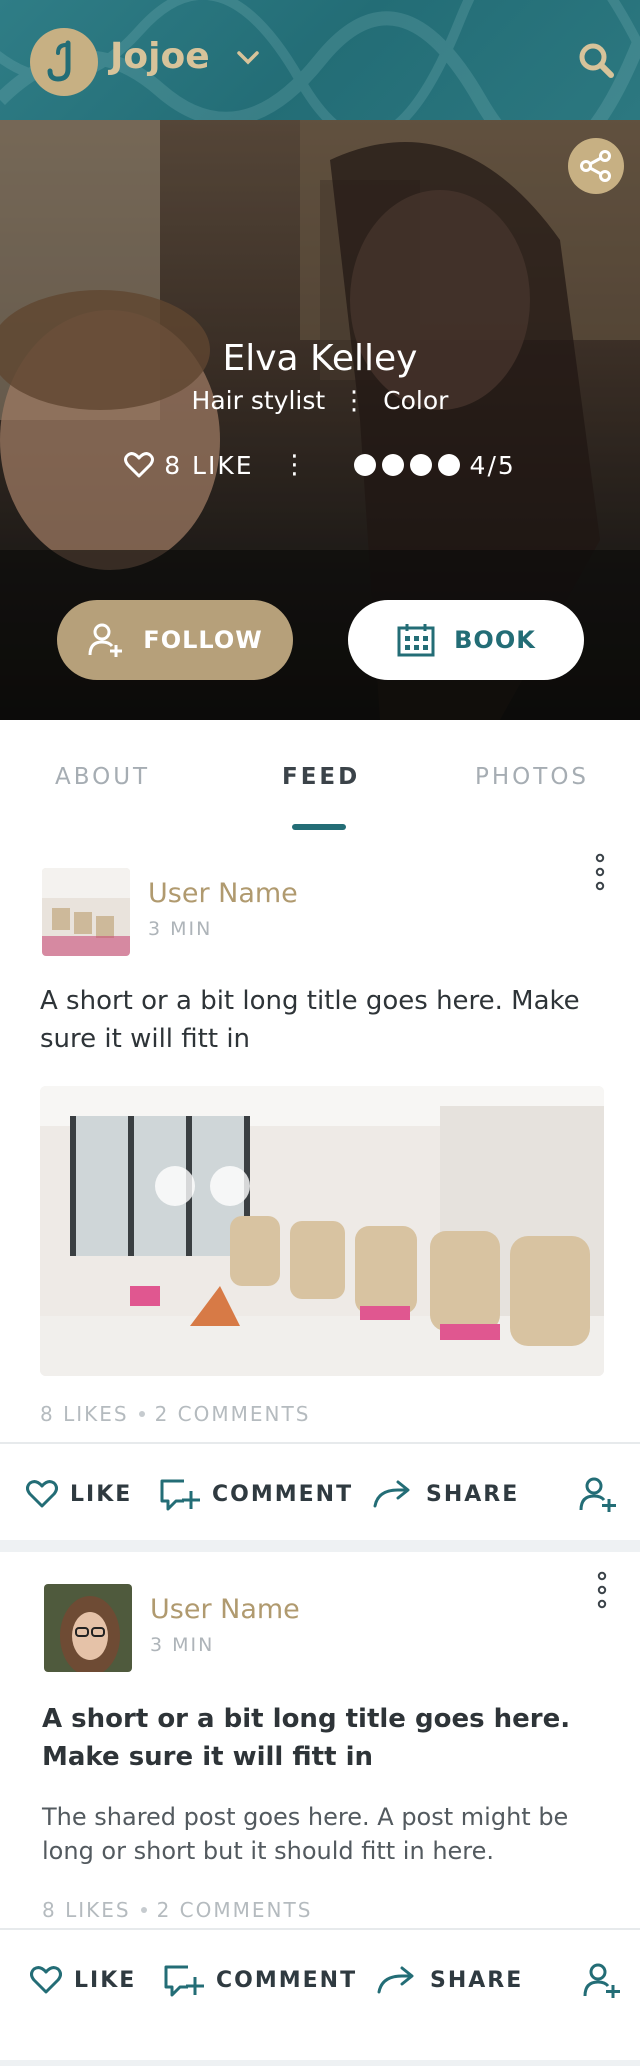 This screenshot has width=640, height=2066. Describe the element at coordinates (59, 61) in the screenshot. I see `logo-mark-icon` at that location.